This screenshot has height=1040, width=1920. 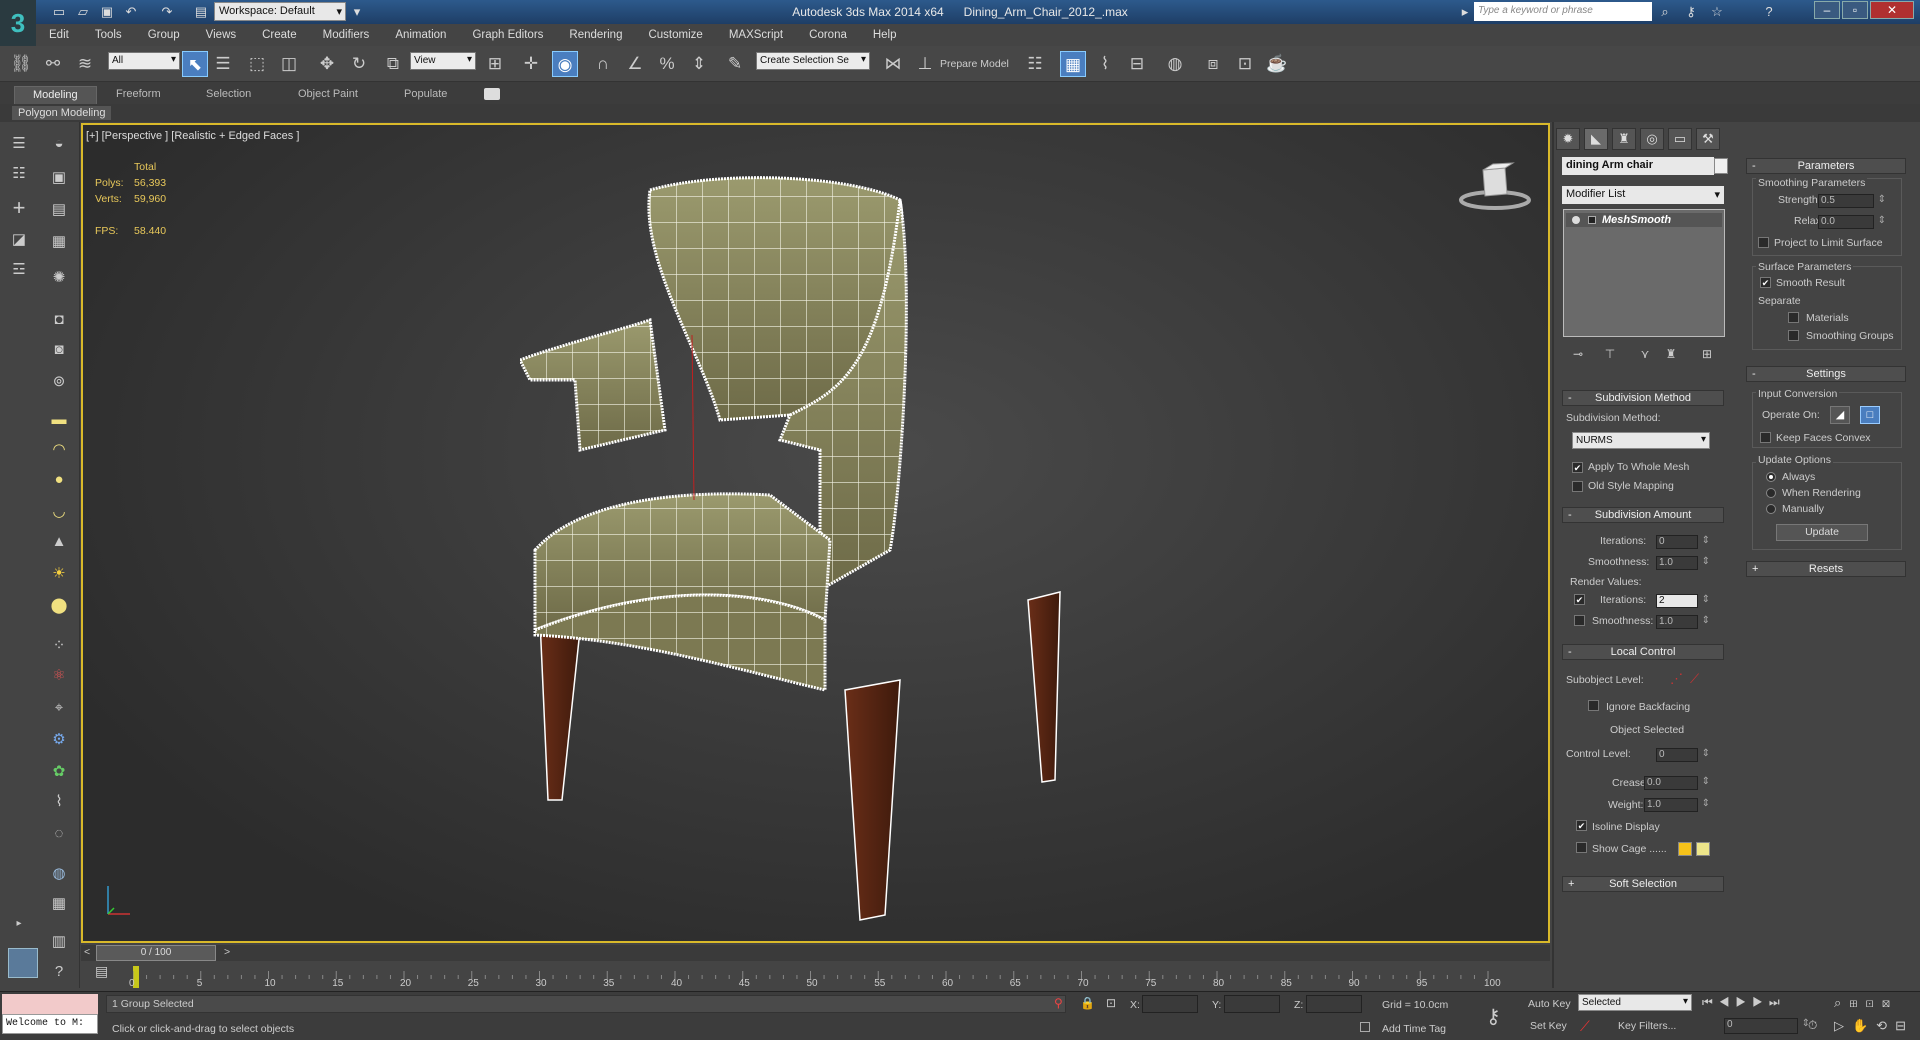 What do you see at coordinates (1645, 354) in the screenshot?
I see `make-unique-icon: ⋎` at bounding box center [1645, 354].